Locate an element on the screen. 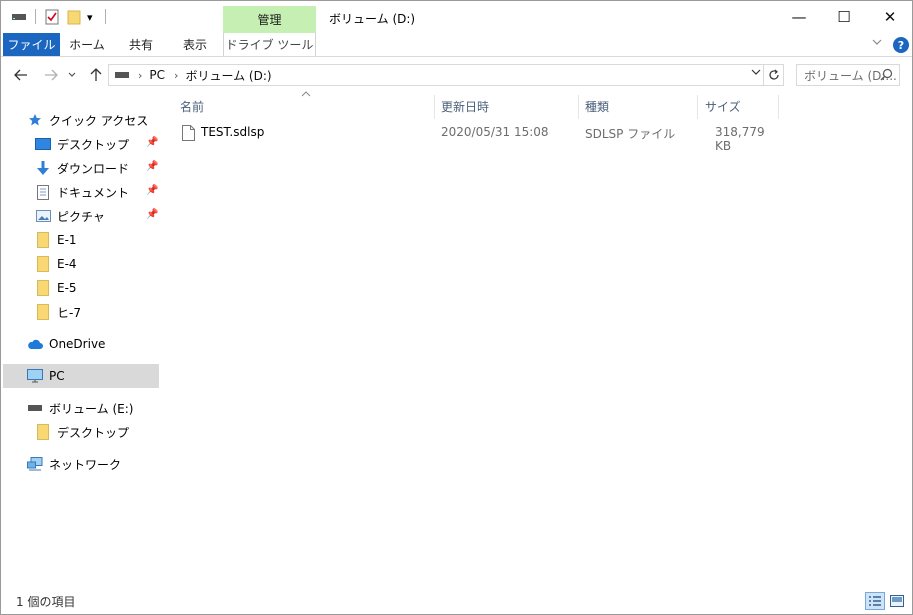 This screenshot has width=913, height=615. window-title: ボリューム (D:) is located at coordinates (372, 19).